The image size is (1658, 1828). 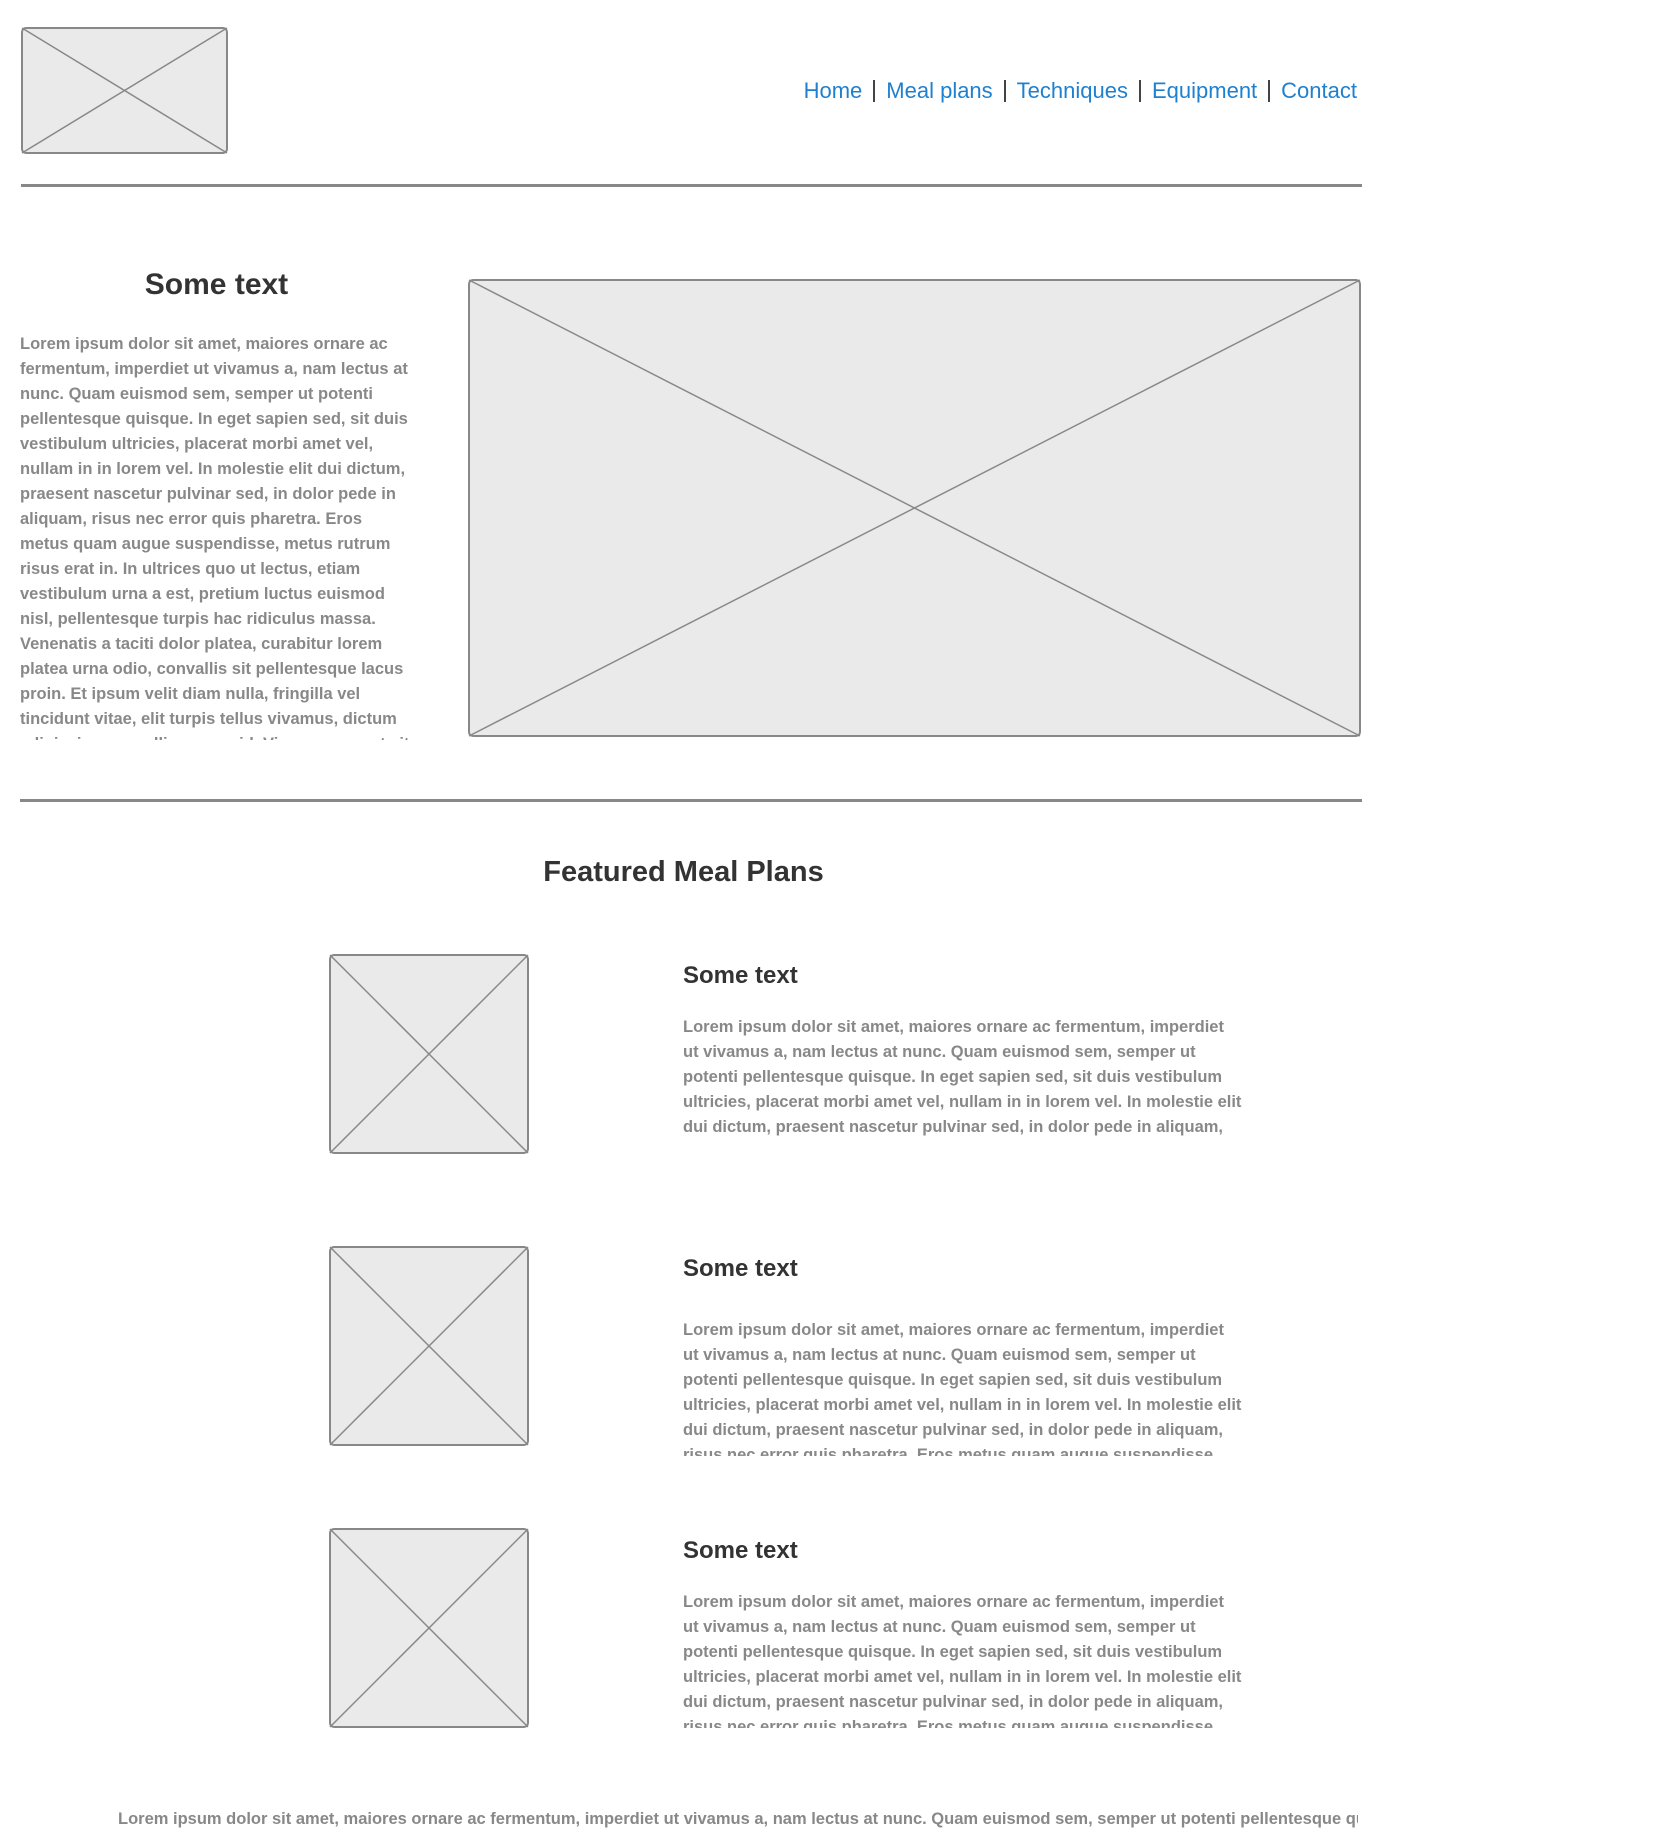 What do you see at coordinates (691, 185) in the screenshot?
I see `header-divider` at bounding box center [691, 185].